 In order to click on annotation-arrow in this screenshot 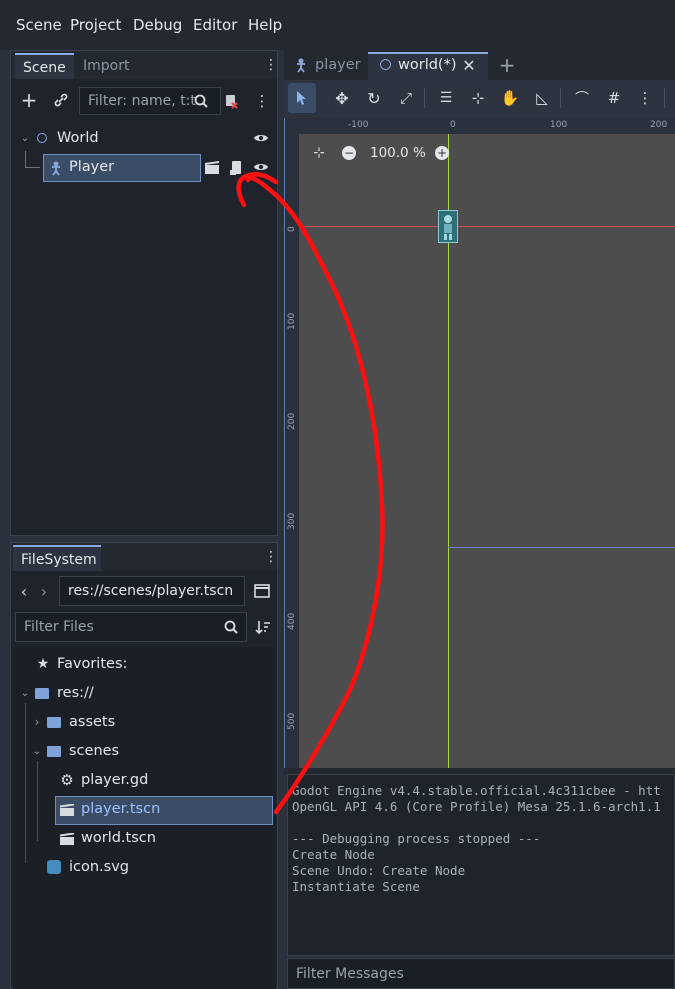, I will do `click(310, 493)`.